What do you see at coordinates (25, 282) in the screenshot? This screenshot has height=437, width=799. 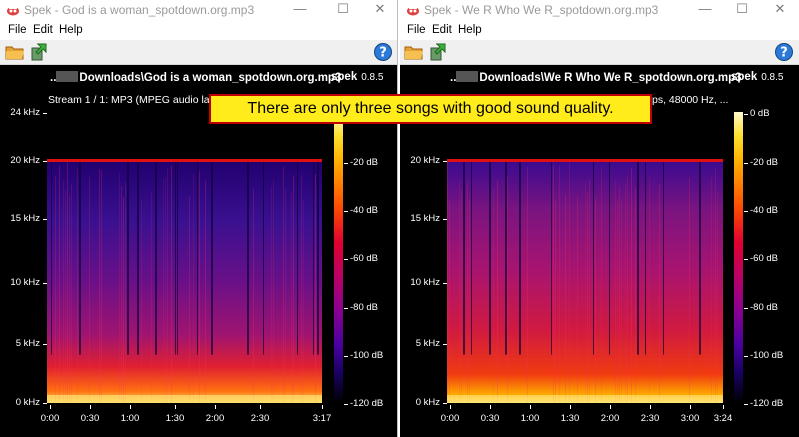 I see `frequency-label: 10 kHz` at bounding box center [25, 282].